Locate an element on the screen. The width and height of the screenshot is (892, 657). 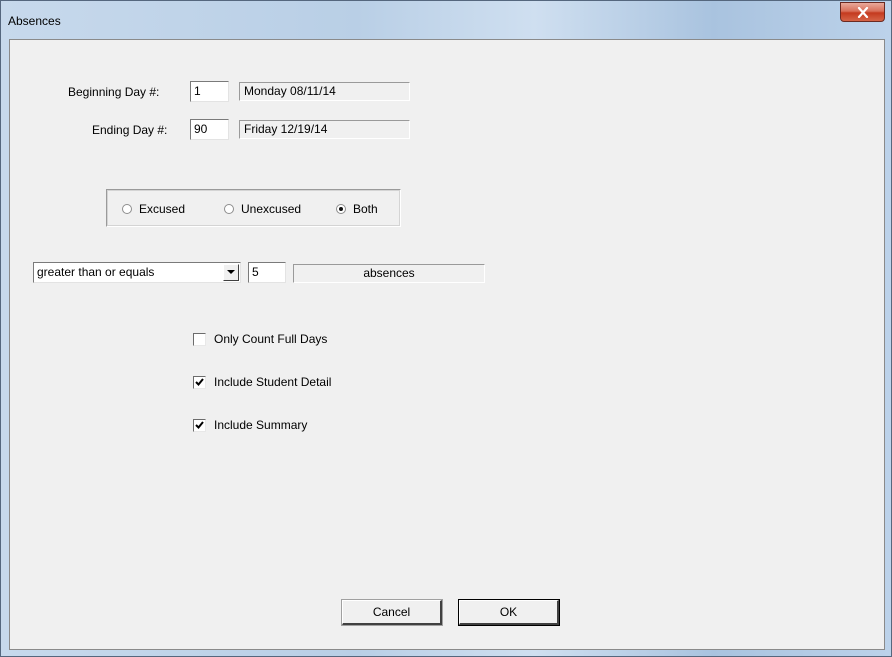
include-student-detail-checkbox: Include Student Detail is located at coordinates (262, 382).